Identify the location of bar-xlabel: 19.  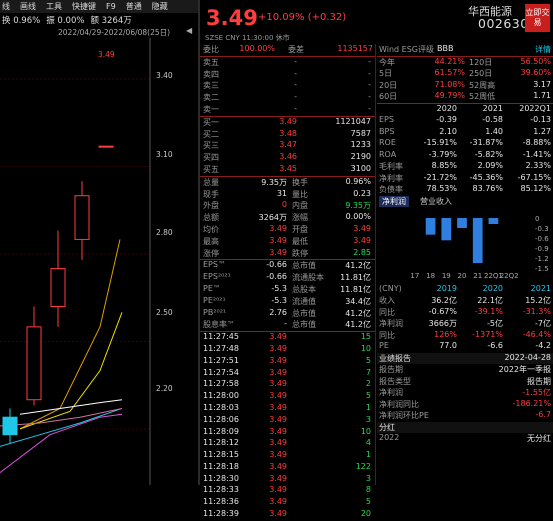
(446, 276).